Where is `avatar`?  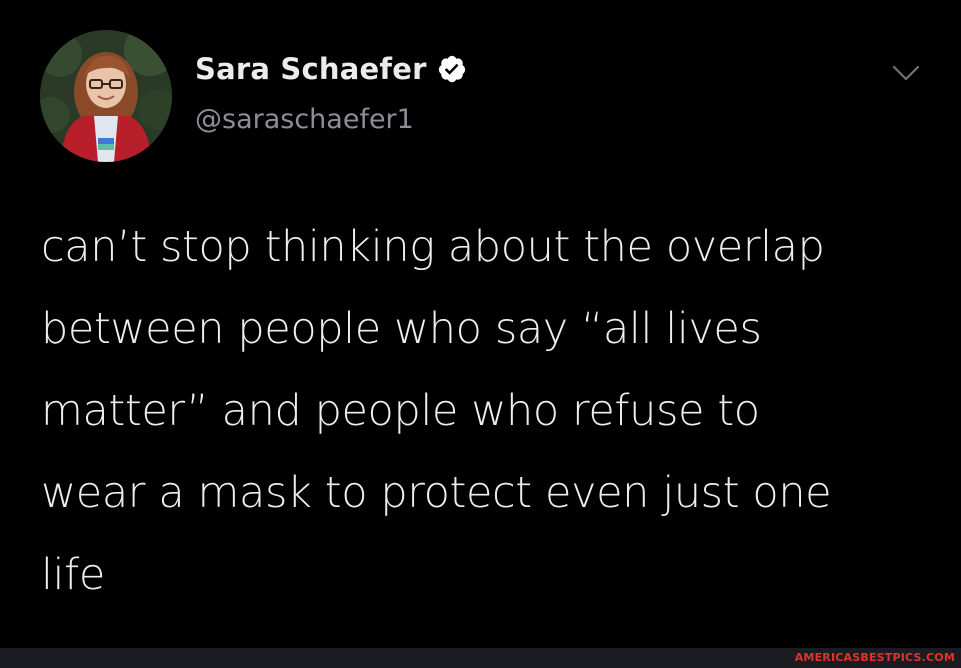 avatar is located at coordinates (106, 96).